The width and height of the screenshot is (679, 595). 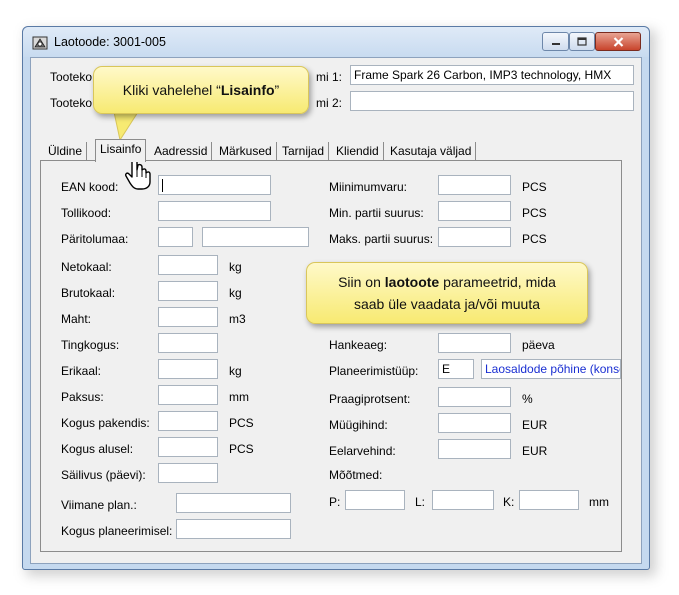 What do you see at coordinates (71, 77) in the screenshot?
I see `name1-label-left: Tooteko` at bounding box center [71, 77].